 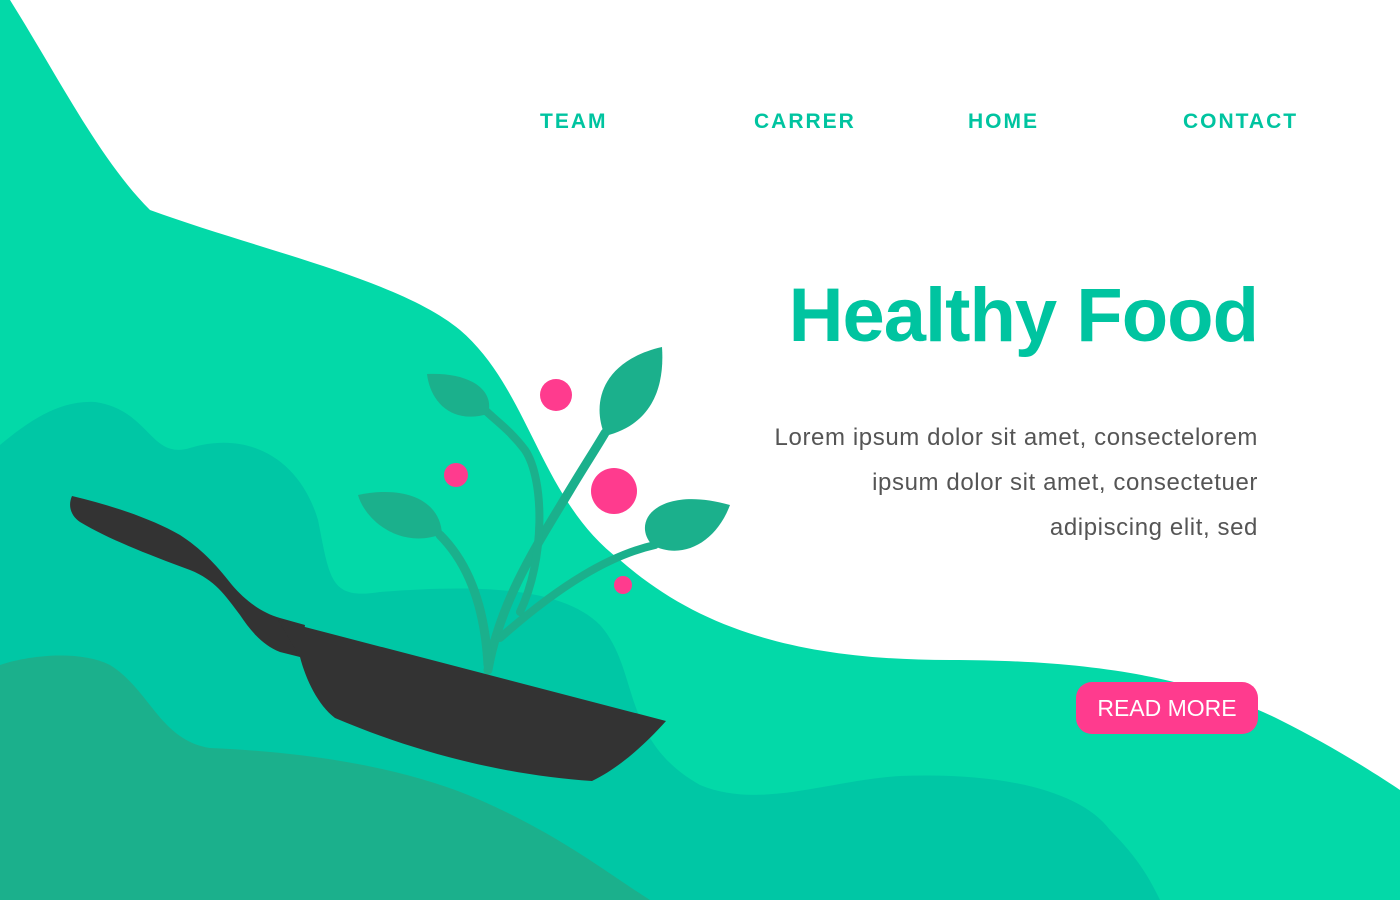 I want to click on leaf-top-right, so click(x=631, y=391).